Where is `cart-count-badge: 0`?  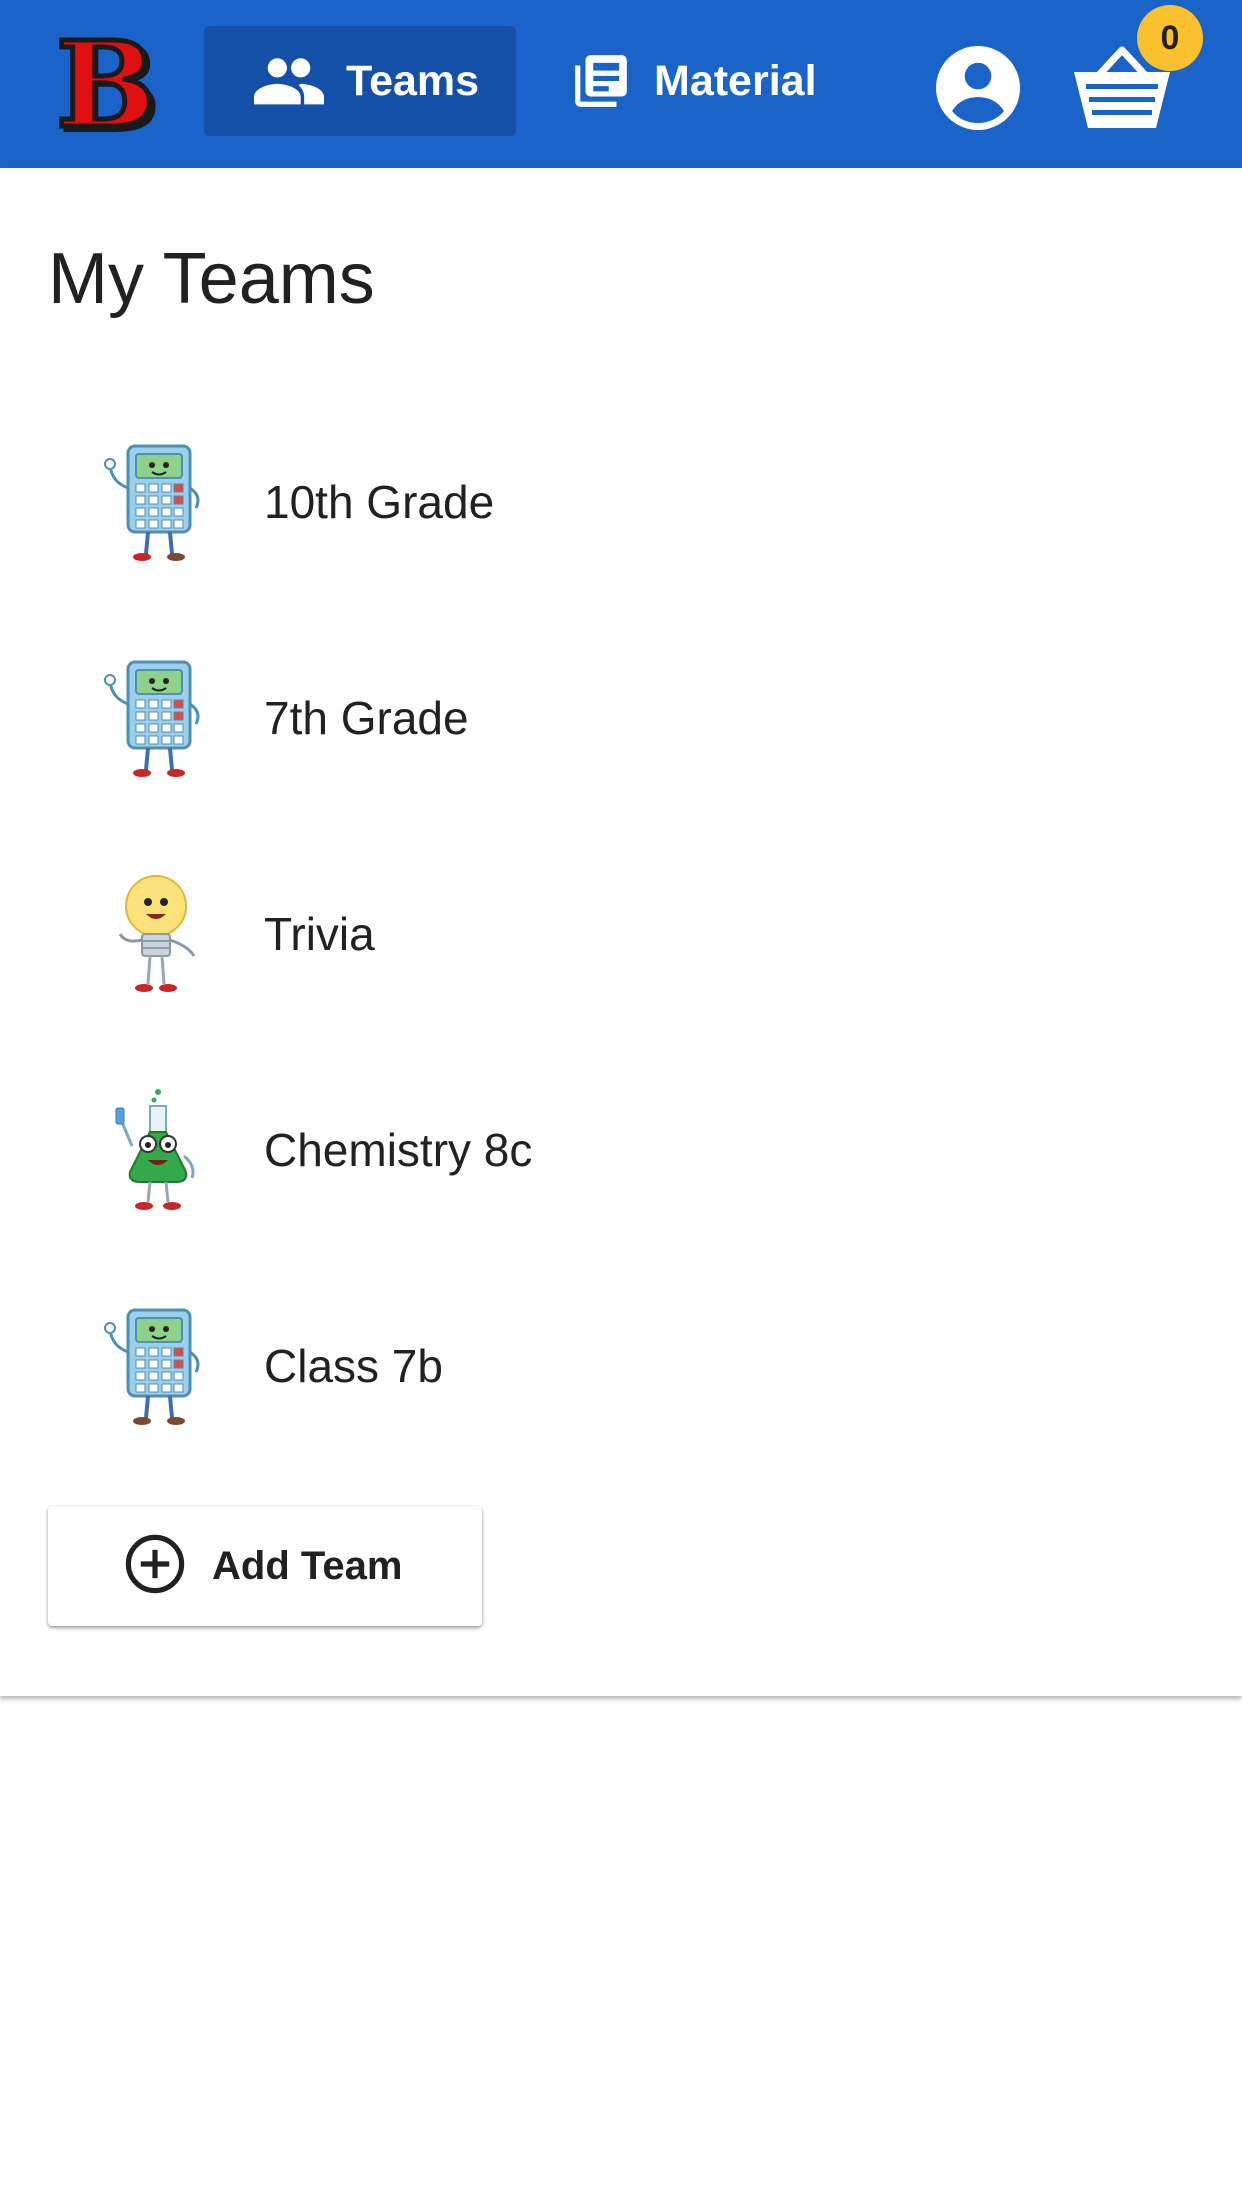
cart-count-badge: 0 is located at coordinates (1170, 38).